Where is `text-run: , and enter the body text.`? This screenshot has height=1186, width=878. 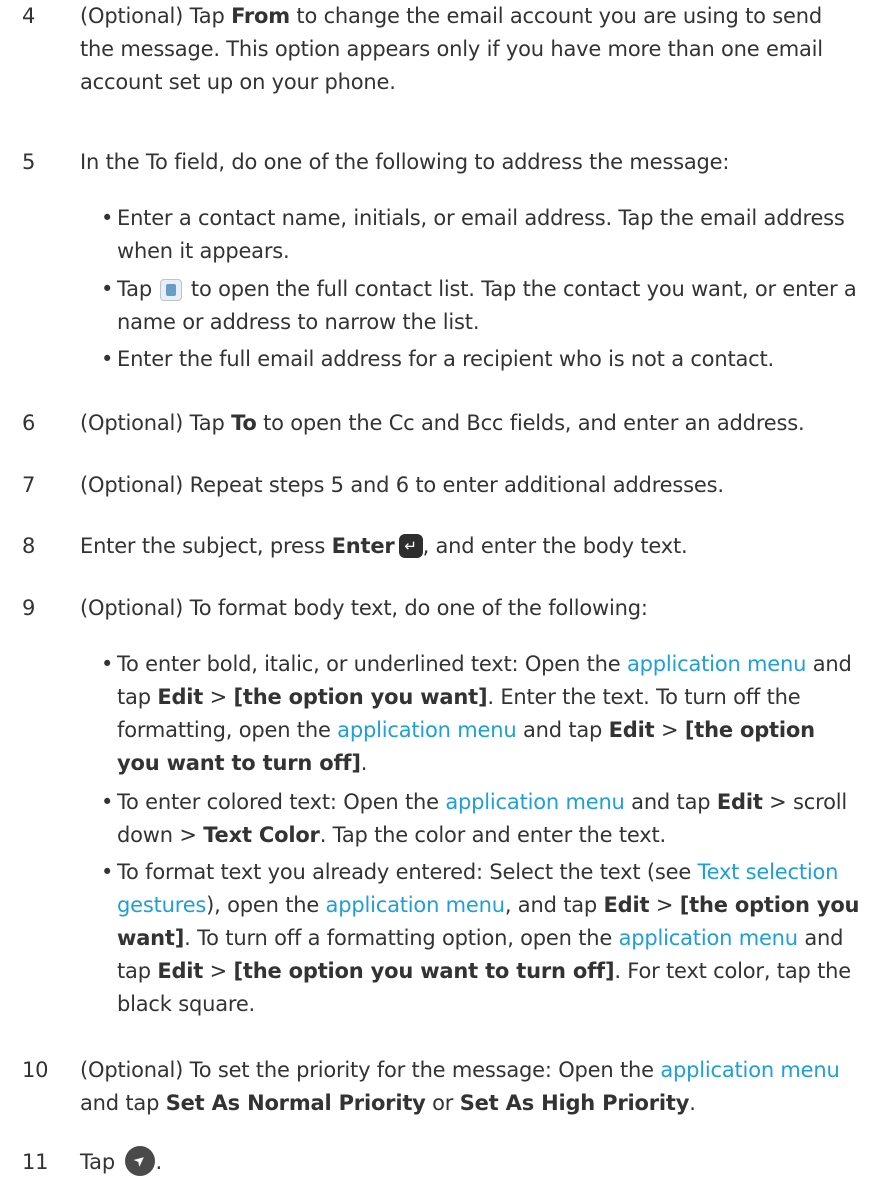
text-run: , and enter the body text. is located at coordinates (555, 546).